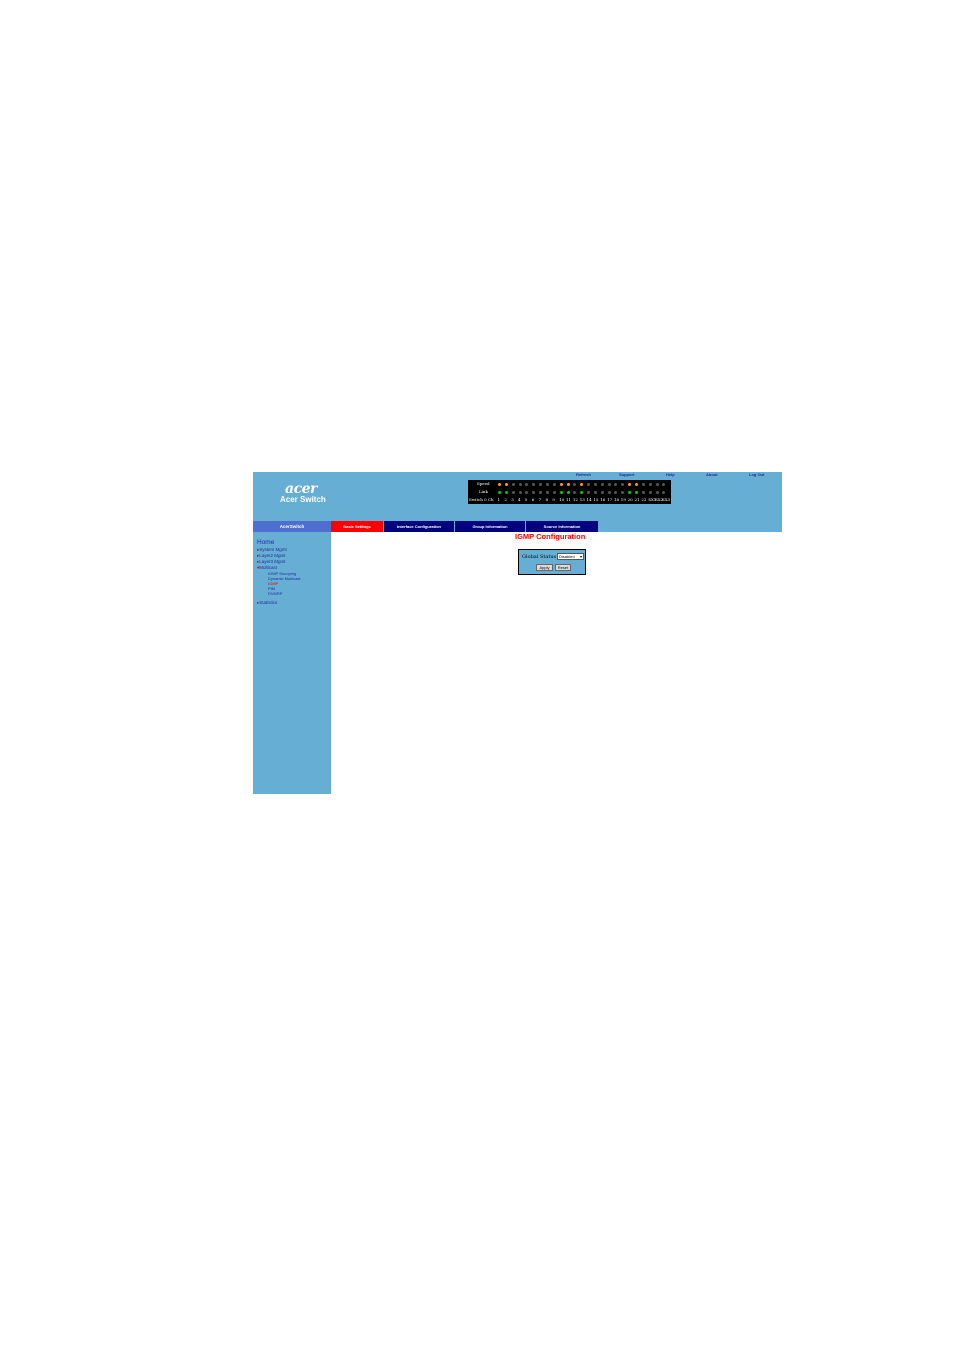 This screenshot has width=954, height=1369. What do you see at coordinates (567, 556) in the screenshot?
I see `global-status-value: Disabled` at bounding box center [567, 556].